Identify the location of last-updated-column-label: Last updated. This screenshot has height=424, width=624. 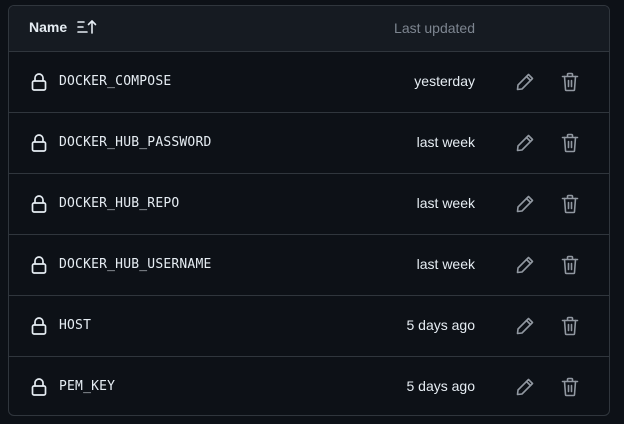
(434, 28).